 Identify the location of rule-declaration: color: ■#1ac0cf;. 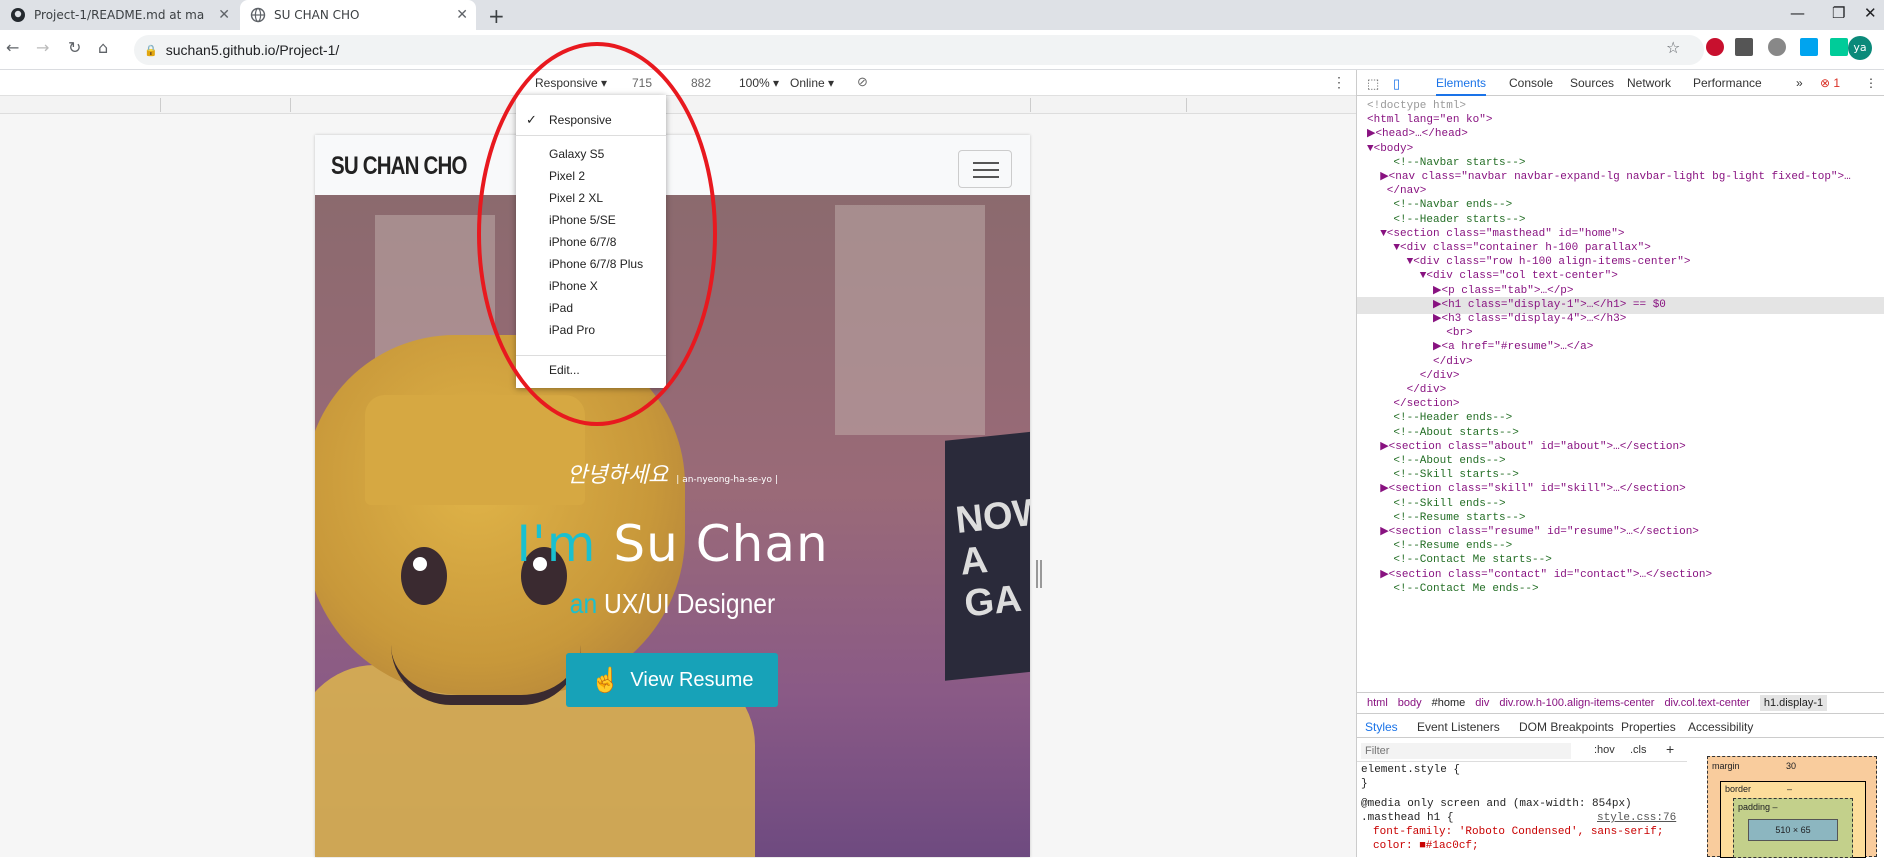
(1426, 846).